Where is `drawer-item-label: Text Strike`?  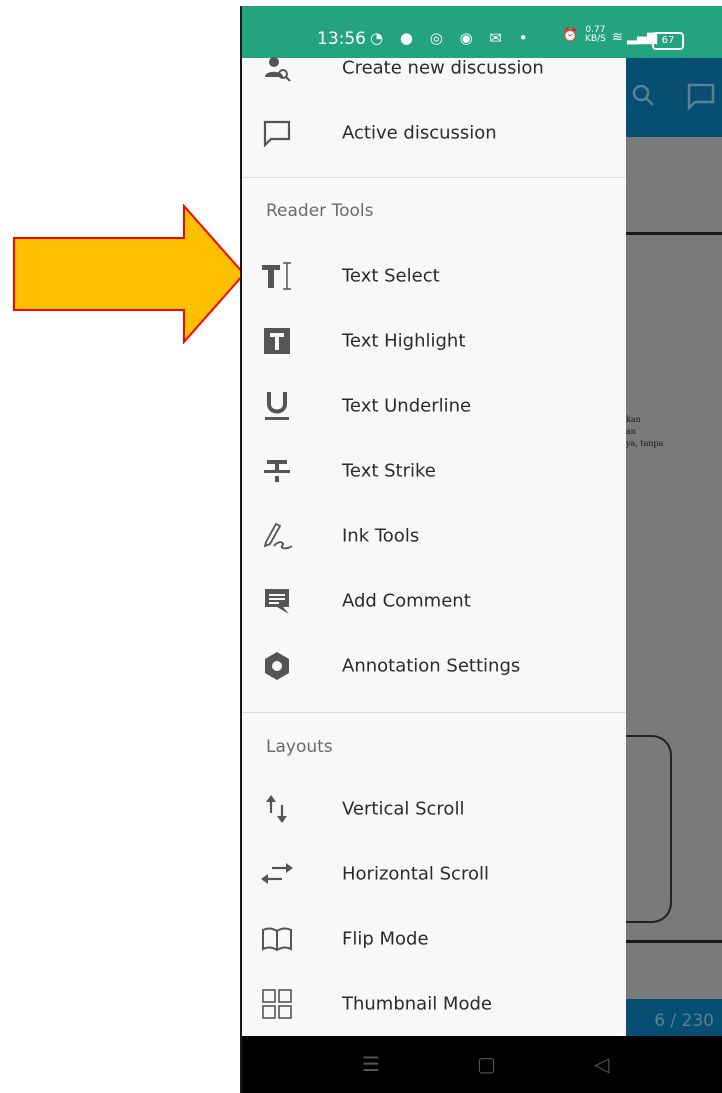
drawer-item-label: Text Strike is located at coordinates (389, 471).